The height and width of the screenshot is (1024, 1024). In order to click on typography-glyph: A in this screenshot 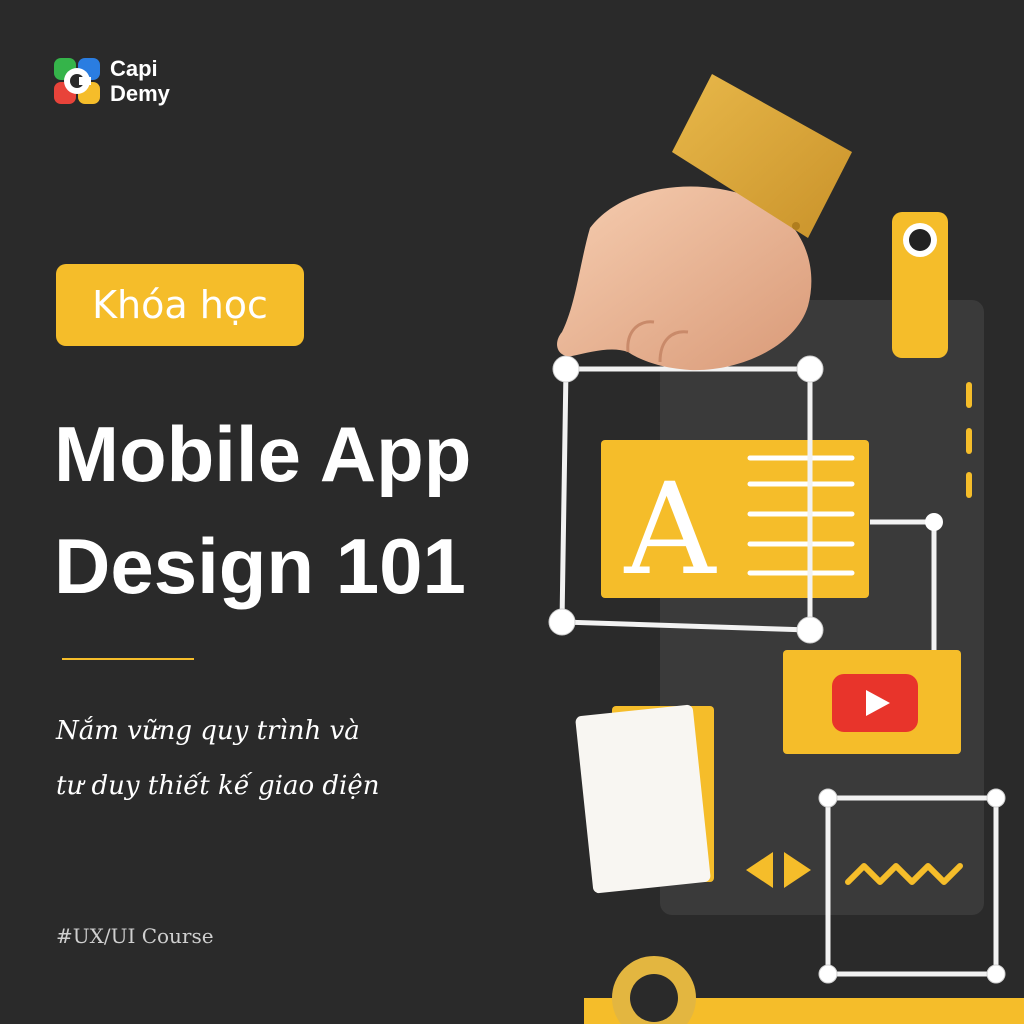, I will do `click(671, 529)`.